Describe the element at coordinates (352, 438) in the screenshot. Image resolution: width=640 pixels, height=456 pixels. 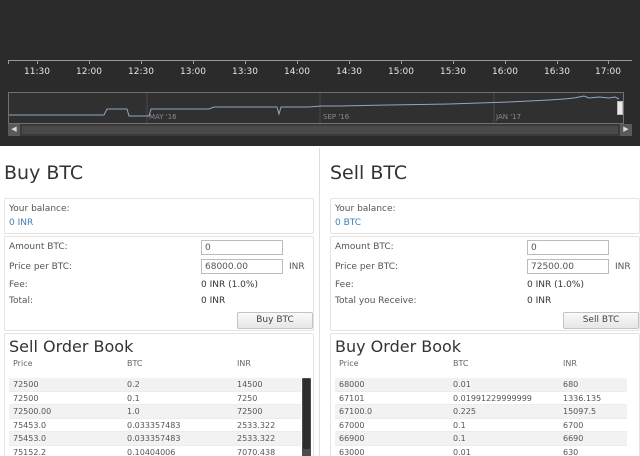
I see `price-cell: 66900` at that location.